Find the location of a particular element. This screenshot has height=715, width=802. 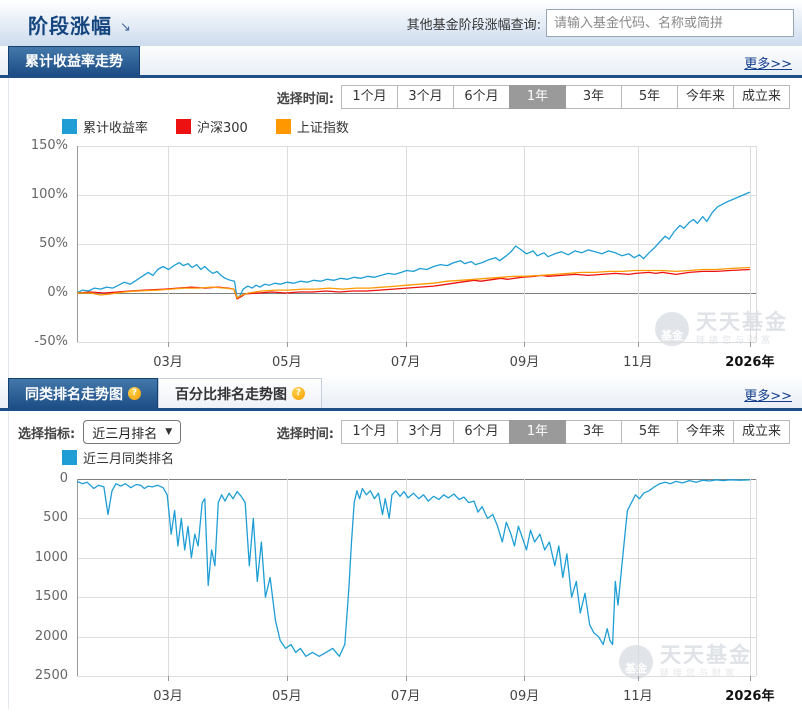

tab-cumulative-return: 累计收益率走势 is located at coordinates (74, 60).